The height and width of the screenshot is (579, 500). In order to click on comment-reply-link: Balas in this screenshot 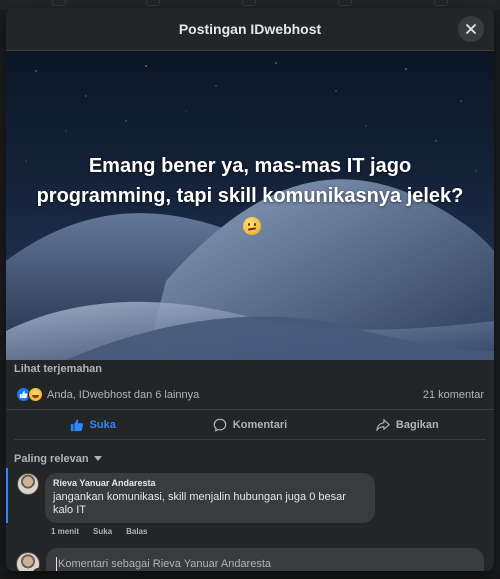, I will do `click(136, 533)`.